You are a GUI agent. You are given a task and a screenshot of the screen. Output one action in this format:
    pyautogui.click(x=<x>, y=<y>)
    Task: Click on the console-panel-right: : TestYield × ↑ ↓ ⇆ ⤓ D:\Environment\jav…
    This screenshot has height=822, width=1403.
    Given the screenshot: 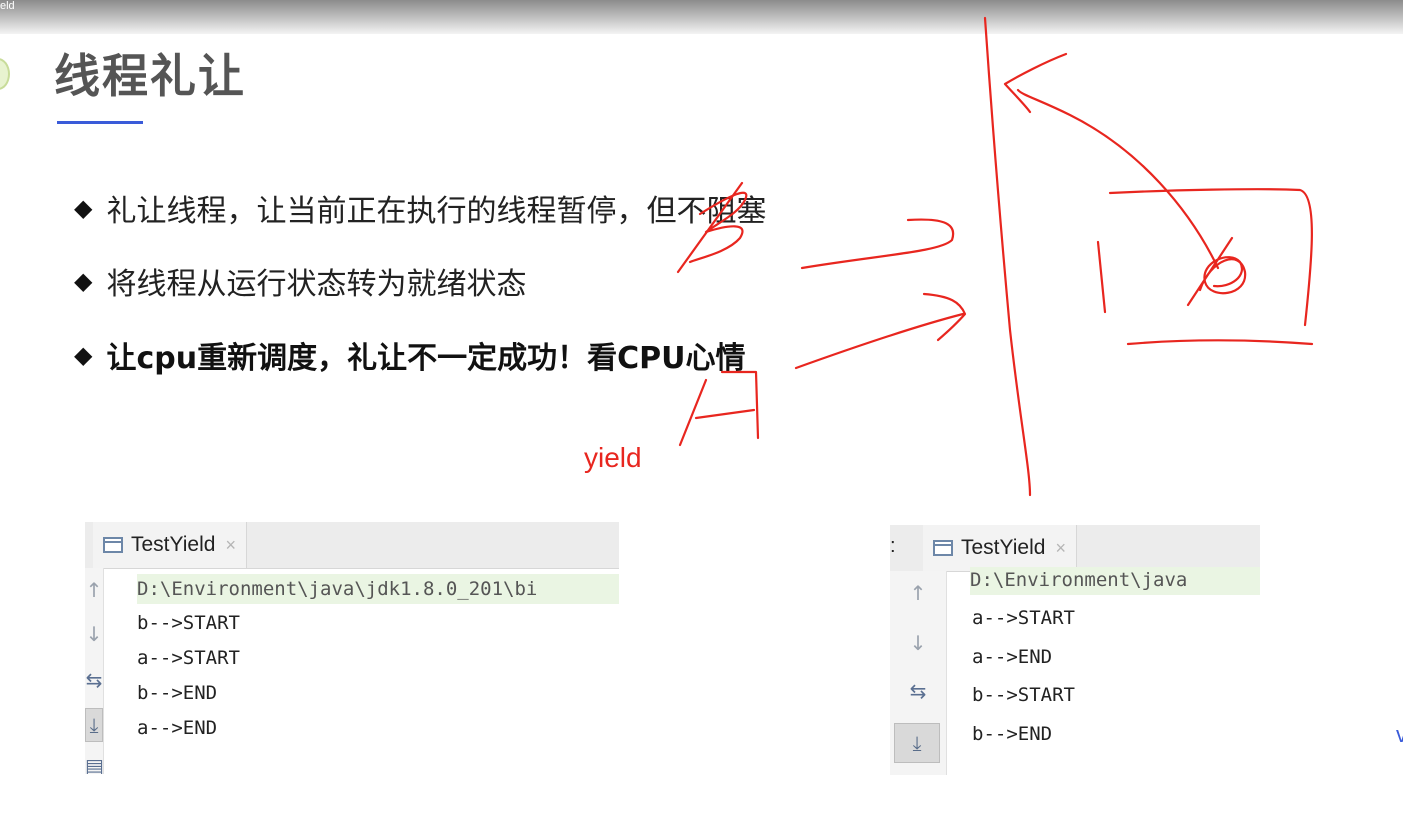 What is the action you would take?
    pyautogui.click(x=1075, y=650)
    